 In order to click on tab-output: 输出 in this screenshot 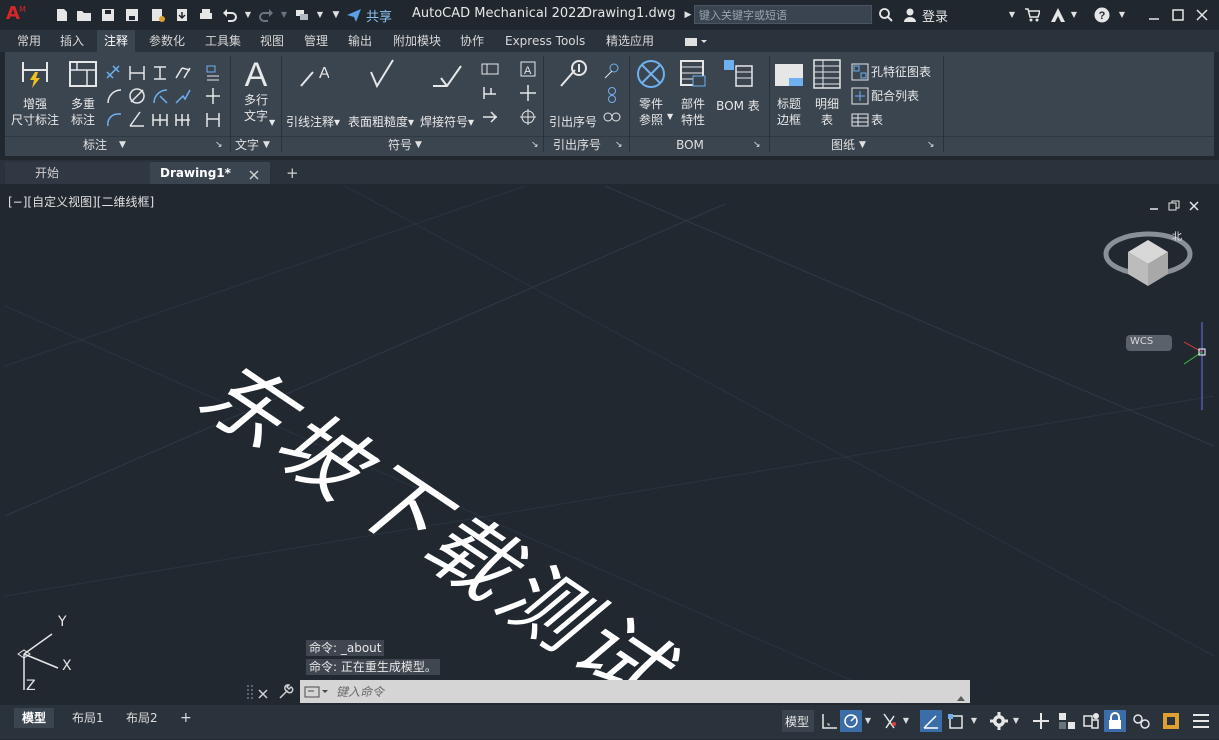, I will do `click(360, 41)`.